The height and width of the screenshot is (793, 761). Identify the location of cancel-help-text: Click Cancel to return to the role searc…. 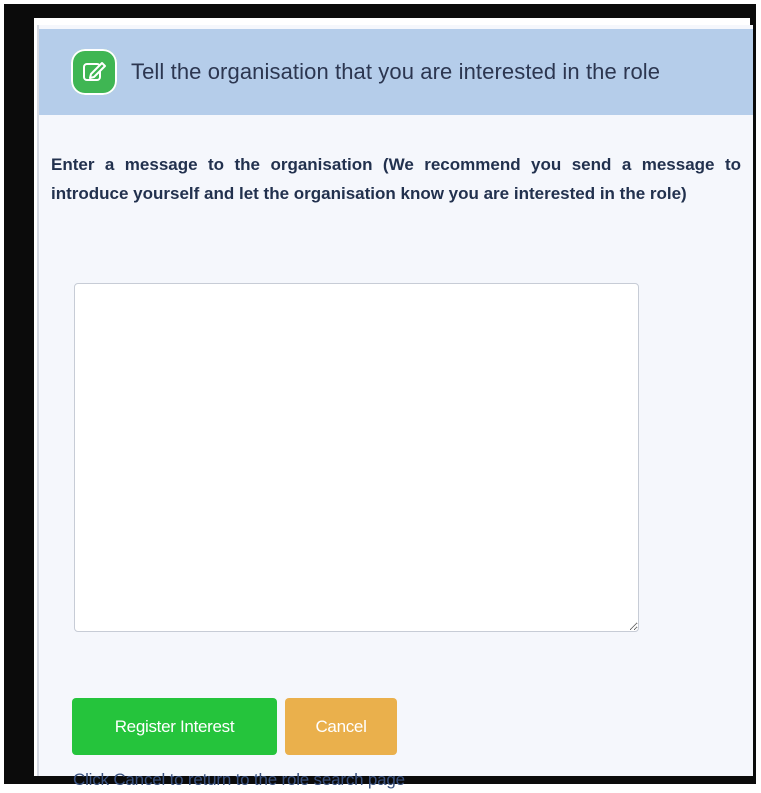
(239, 779).